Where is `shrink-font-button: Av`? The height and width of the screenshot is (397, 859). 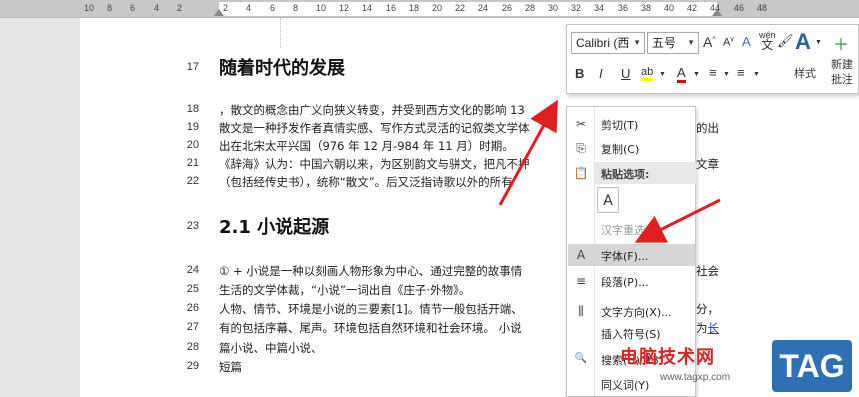 shrink-font-button: Av is located at coordinates (728, 42).